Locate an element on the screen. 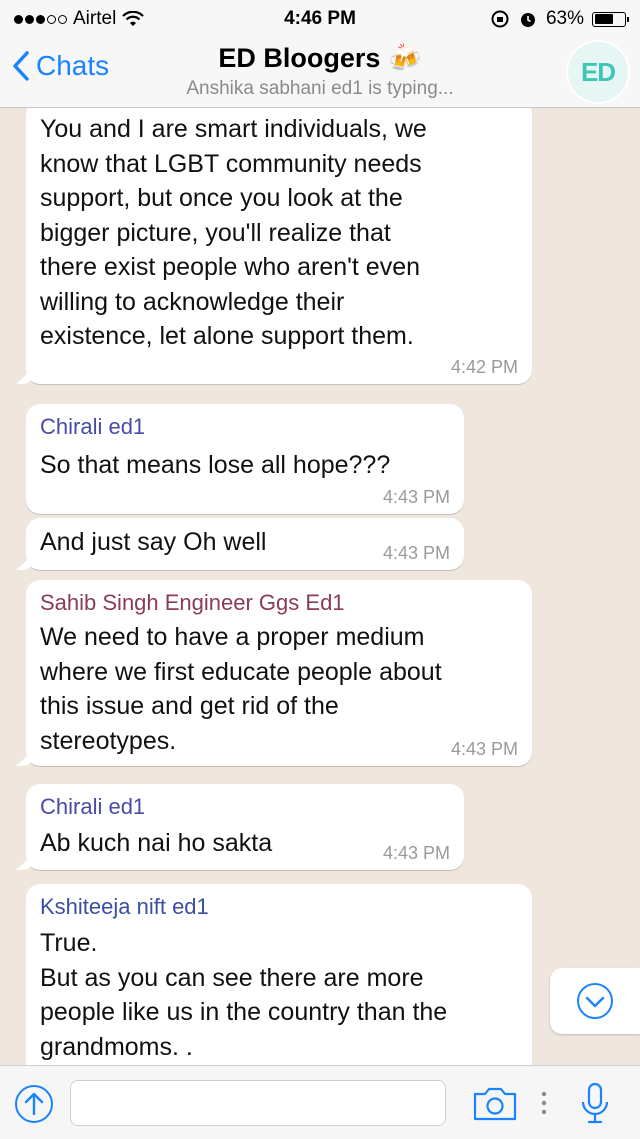  battery-icon is located at coordinates (610, 19).